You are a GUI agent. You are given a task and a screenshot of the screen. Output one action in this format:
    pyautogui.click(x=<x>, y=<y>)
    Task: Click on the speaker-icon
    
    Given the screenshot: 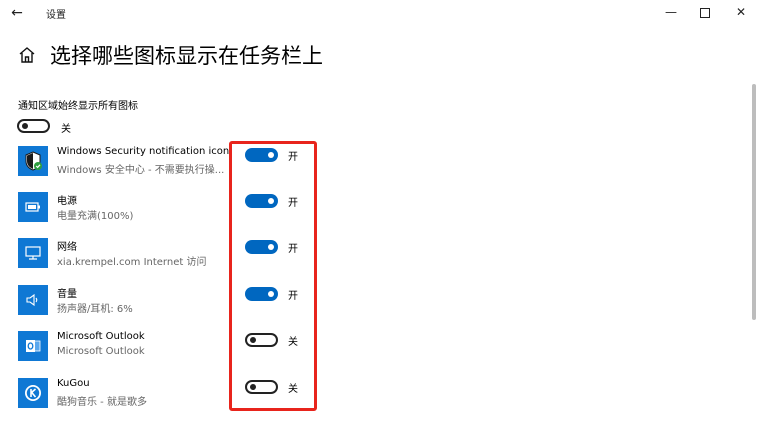 What is the action you would take?
    pyautogui.click(x=33, y=300)
    